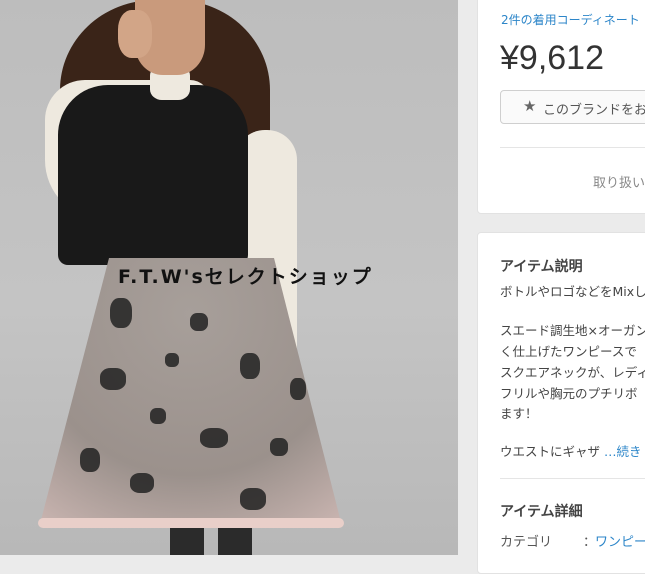 This screenshot has height=574, width=645. What do you see at coordinates (541, 512) in the screenshot?
I see `details-title: アイテム詳細` at bounding box center [541, 512].